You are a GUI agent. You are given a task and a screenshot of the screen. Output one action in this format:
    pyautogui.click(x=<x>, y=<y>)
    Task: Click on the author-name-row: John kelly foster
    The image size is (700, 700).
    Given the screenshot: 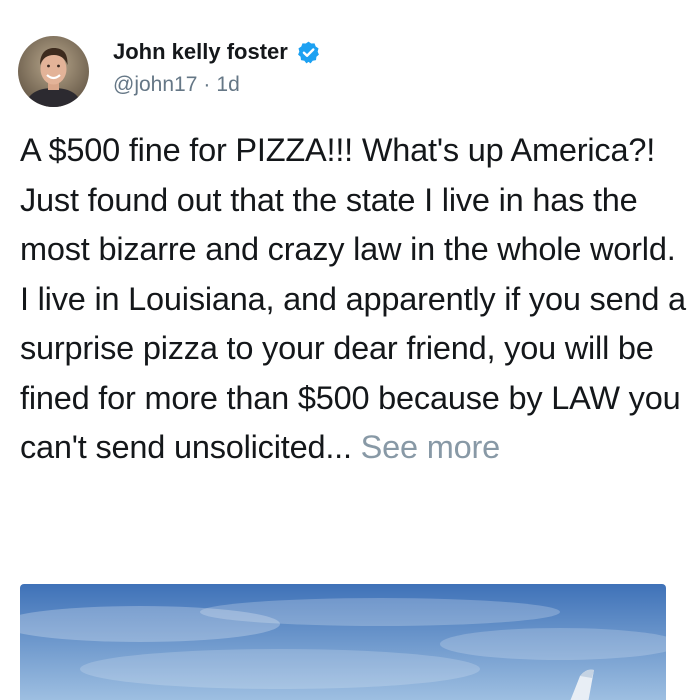 What is the action you would take?
    pyautogui.click(x=217, y=52)
    